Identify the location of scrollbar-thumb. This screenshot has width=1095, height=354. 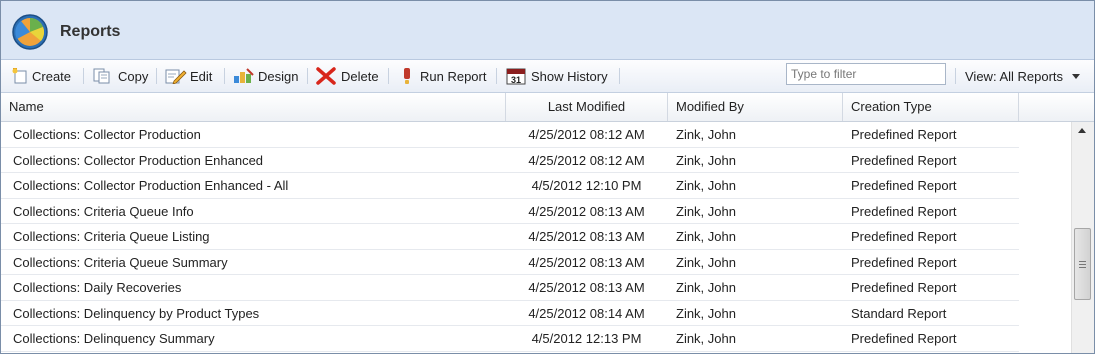
(1082, 264).